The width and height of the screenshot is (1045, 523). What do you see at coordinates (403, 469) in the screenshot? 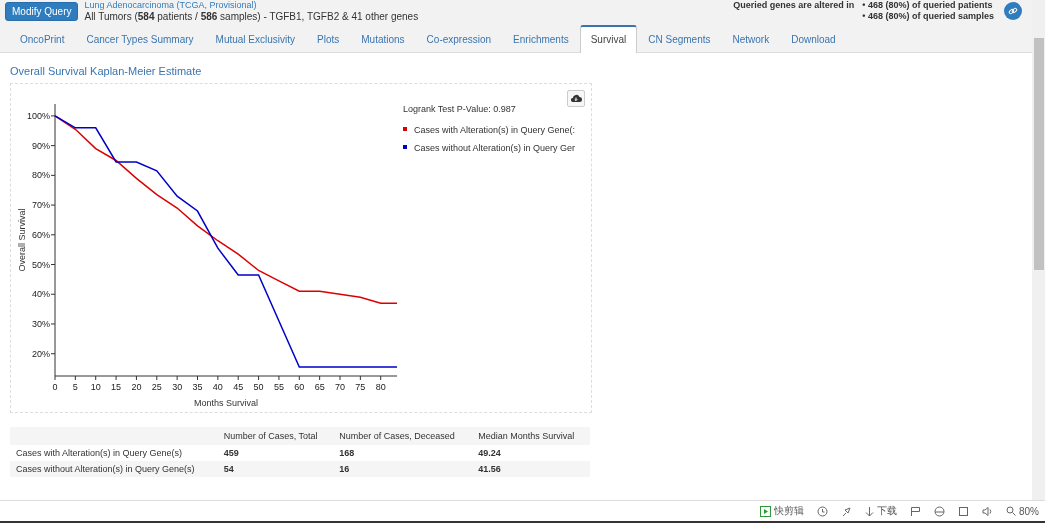
I see `table-cell: 16` at bounding box center [403, 469].